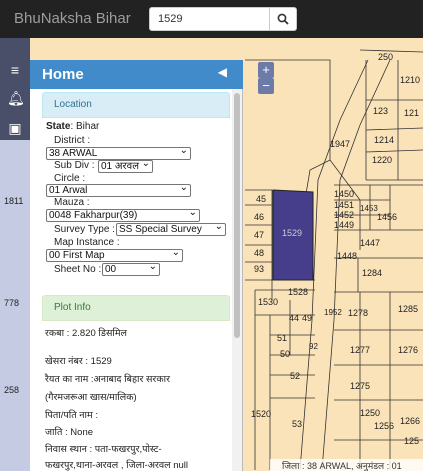 Image resolution: width=423 pixels, height=471 pixels. I want to click on left-plot-label: 258, so click(12, 390).